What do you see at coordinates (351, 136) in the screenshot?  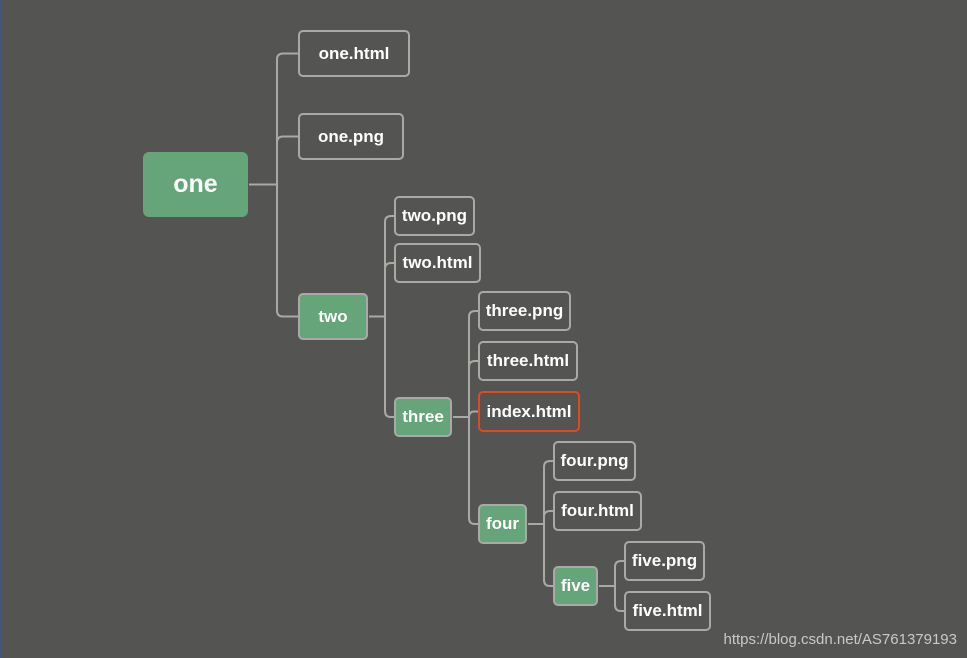 I see `node-one-png: one.png` at bounding box center [351, 136].